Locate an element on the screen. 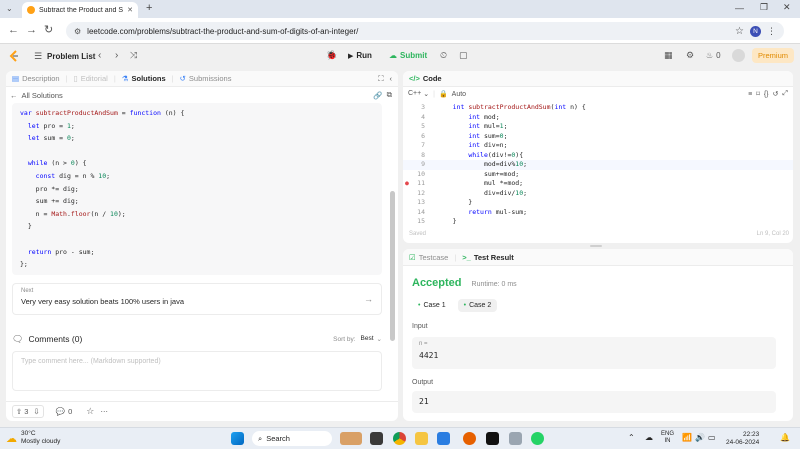 Image resolution: width=800 pixels, height=449 pixels. breakpoint-icon: ● is located at coordinates (407, 184).